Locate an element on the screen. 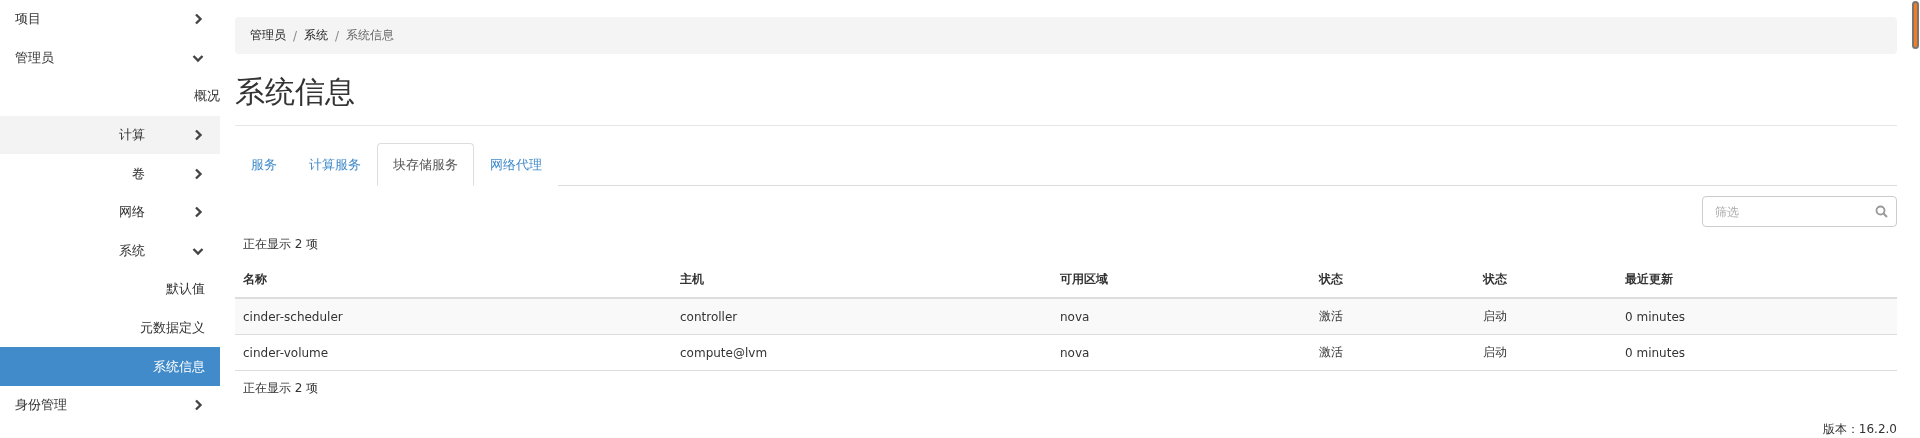  table-cell: cinder-scheduler is located at coordinates (453, 316).